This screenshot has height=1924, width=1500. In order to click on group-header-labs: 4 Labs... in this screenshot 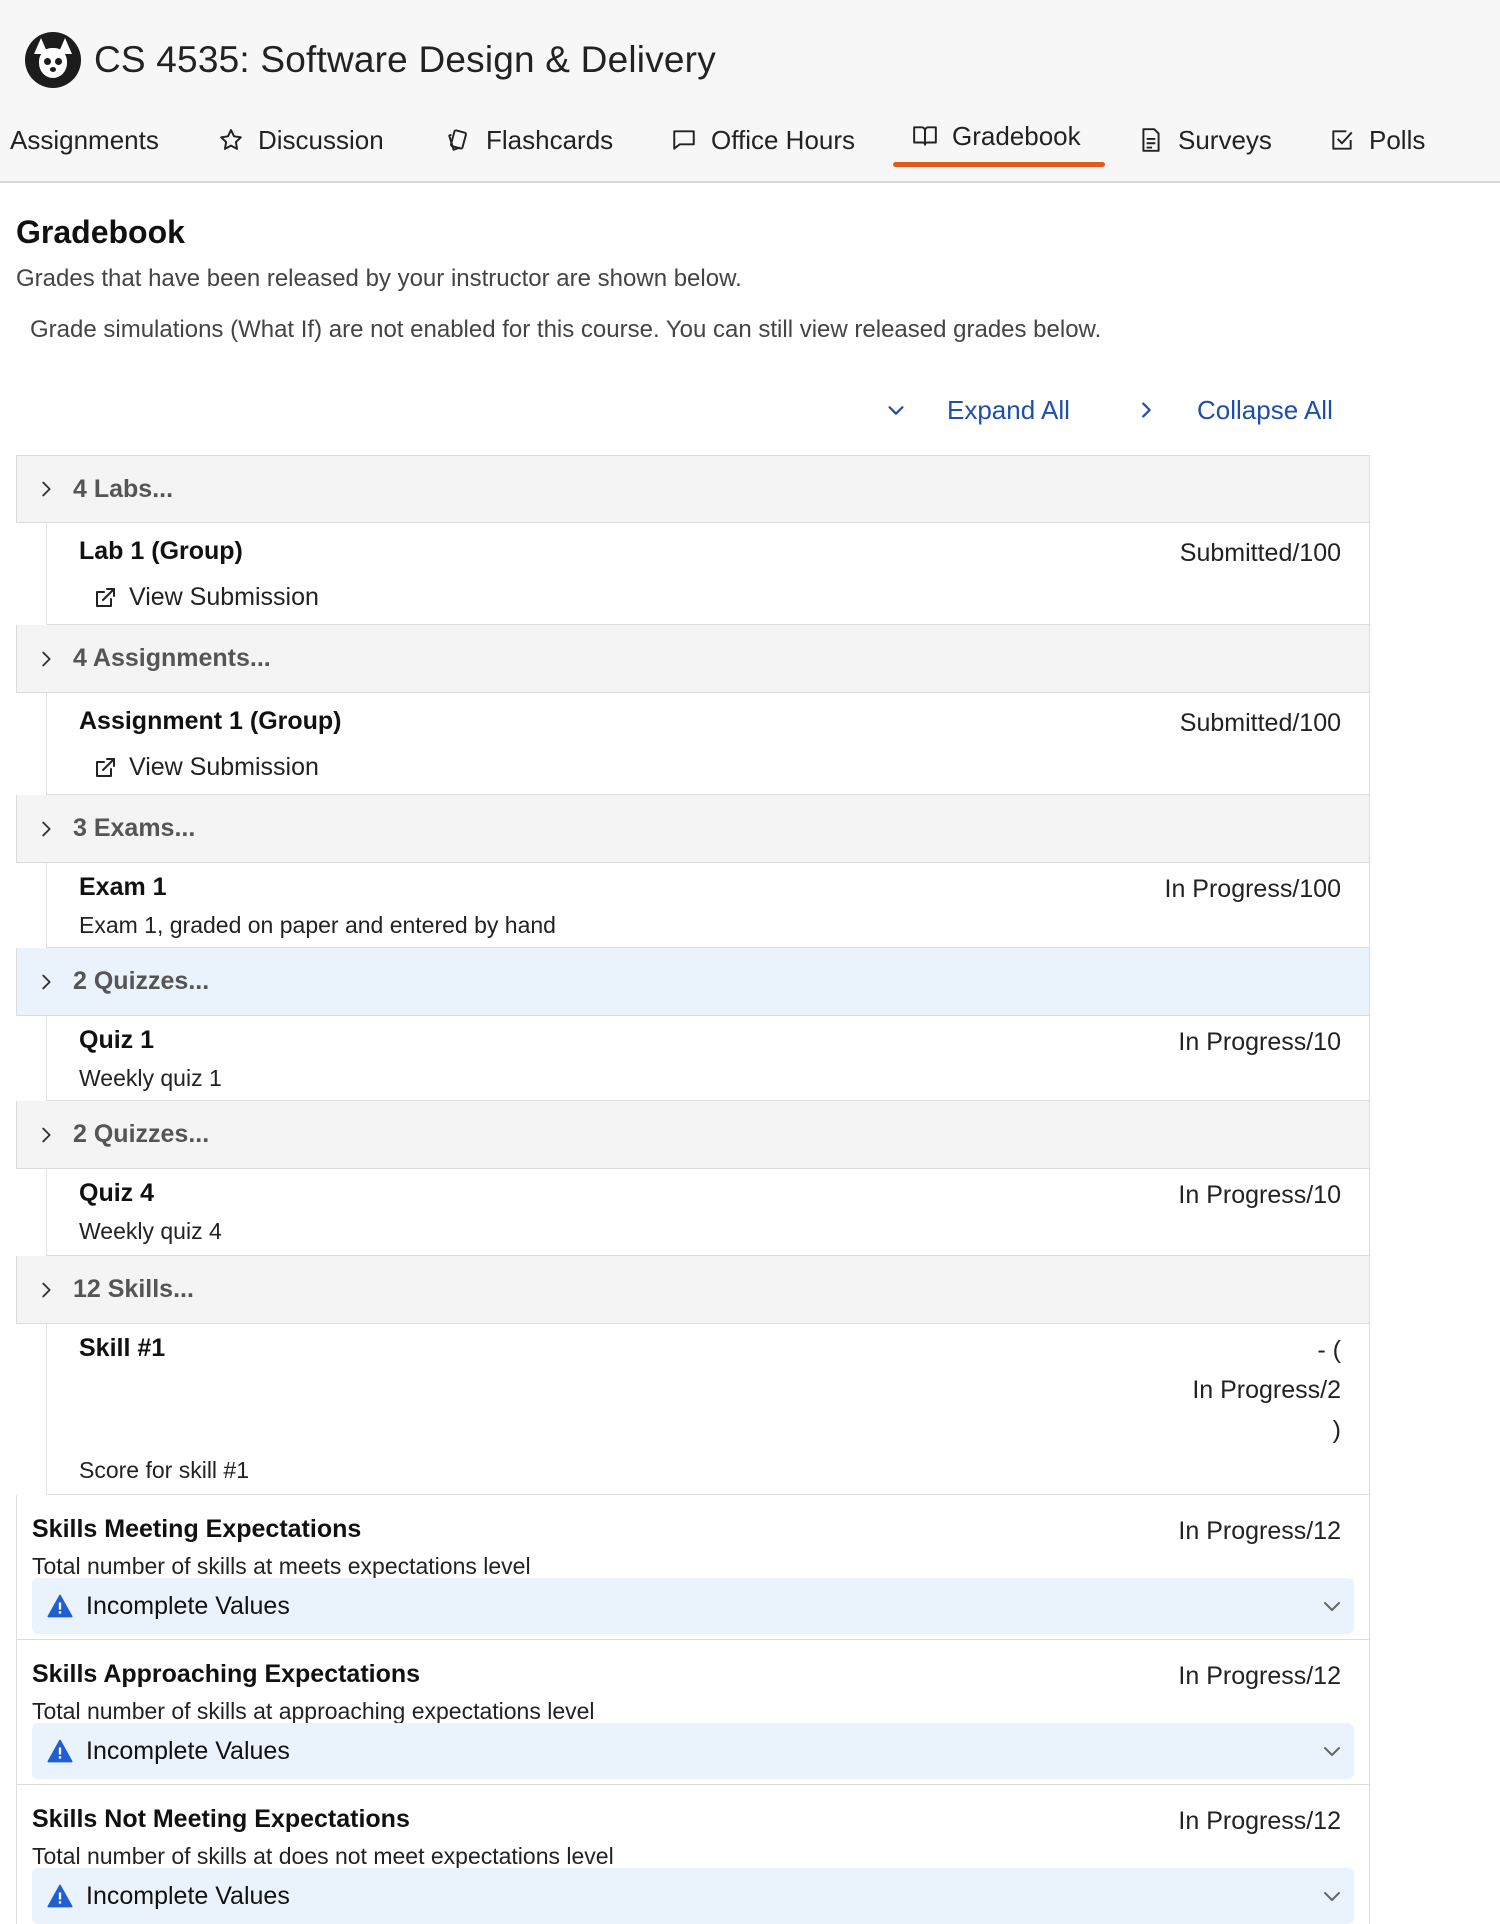, I will do `click(693, 489)`.